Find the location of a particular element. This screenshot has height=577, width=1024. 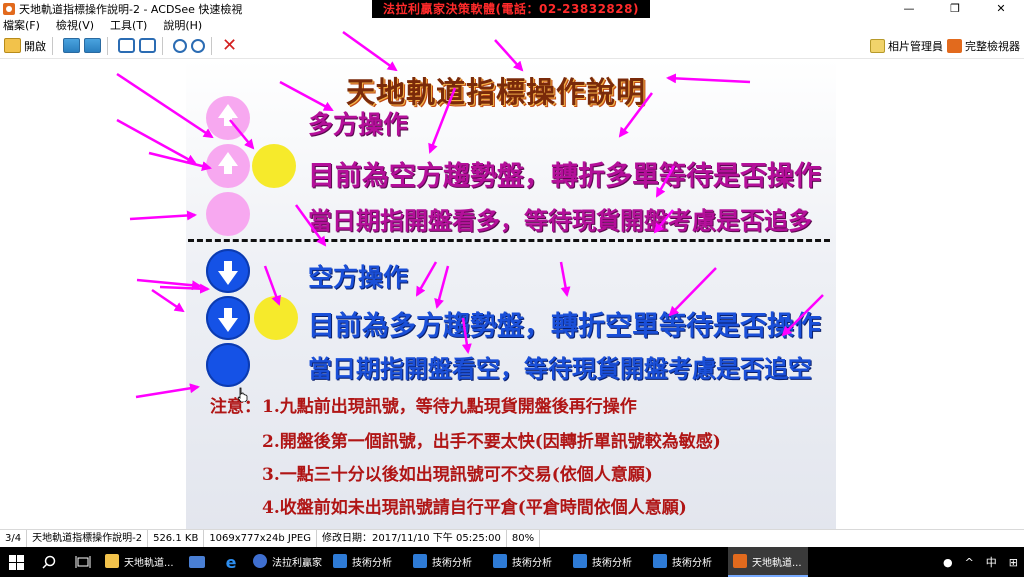

blue-circle is located at coordinates (228, 365).